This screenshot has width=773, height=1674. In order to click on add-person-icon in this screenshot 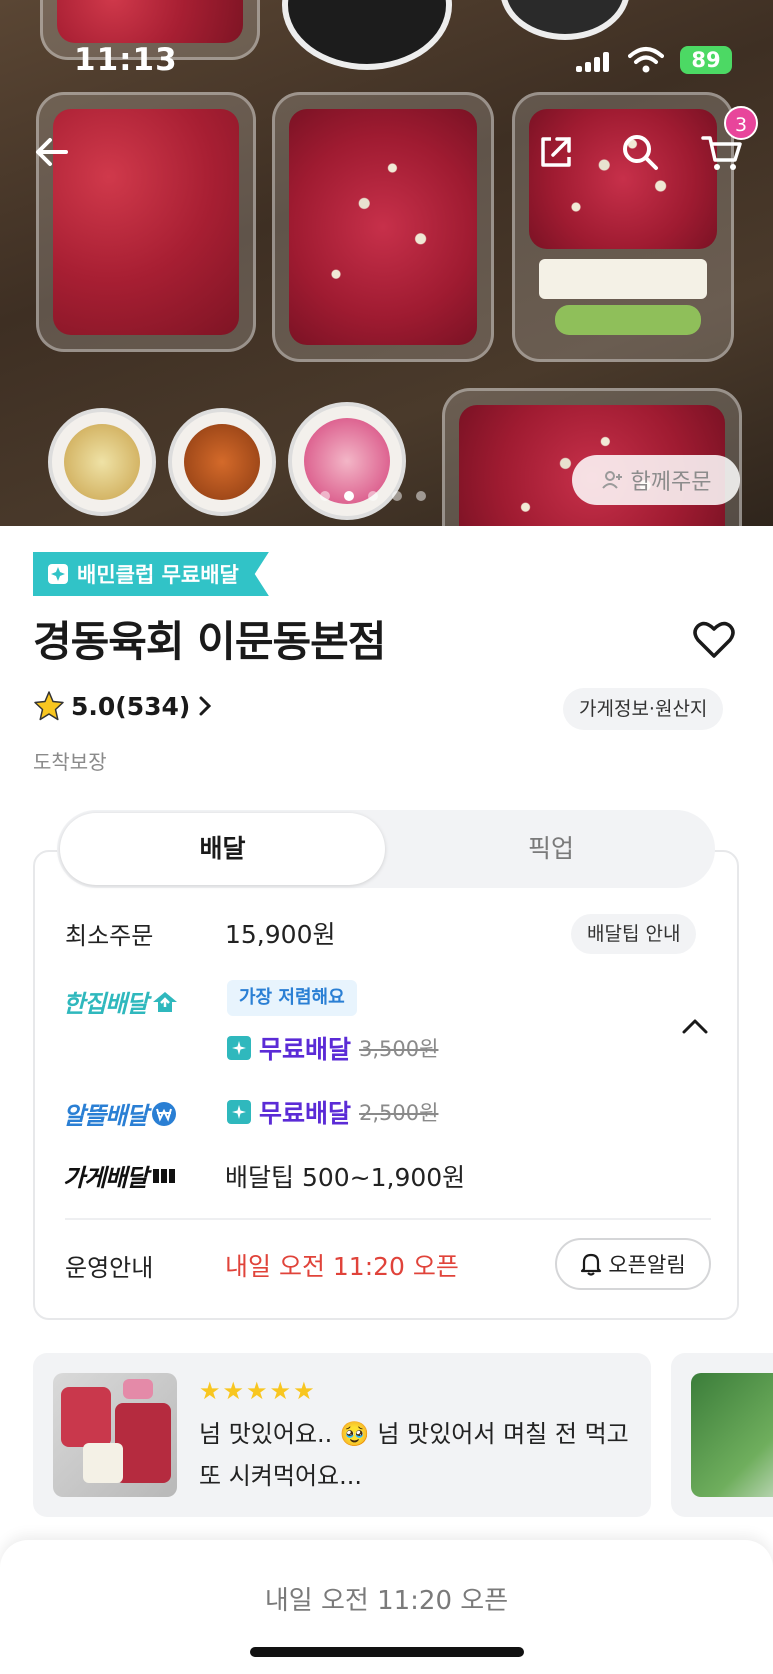, I will do `click(611, 480)`.